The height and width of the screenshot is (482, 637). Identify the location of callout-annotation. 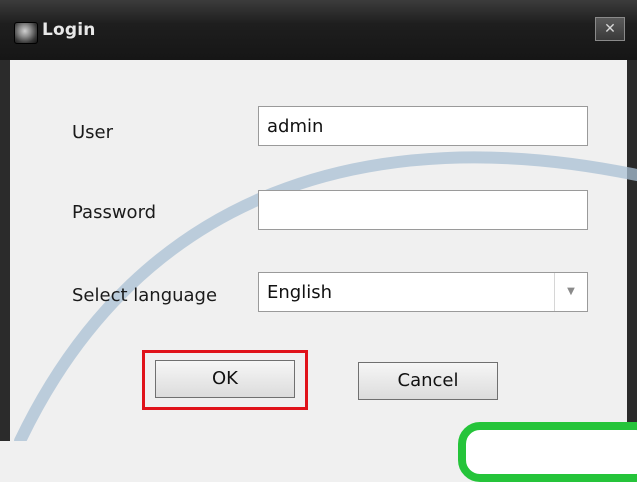
(547, 452).